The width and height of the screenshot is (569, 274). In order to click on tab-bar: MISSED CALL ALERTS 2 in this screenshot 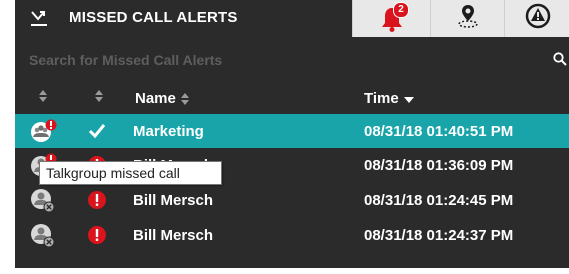, I will do `click(292, 18)`.